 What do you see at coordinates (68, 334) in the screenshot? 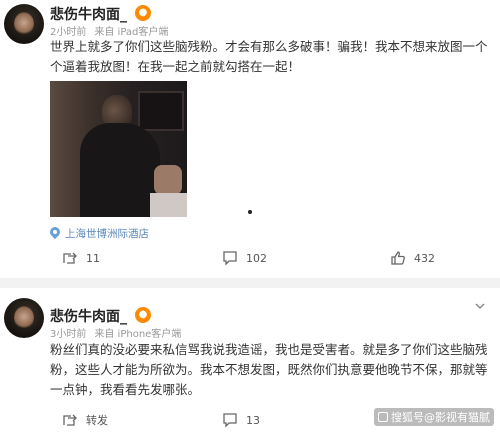
I see `post-time: 3小时前` at bounding box center [68, 334].